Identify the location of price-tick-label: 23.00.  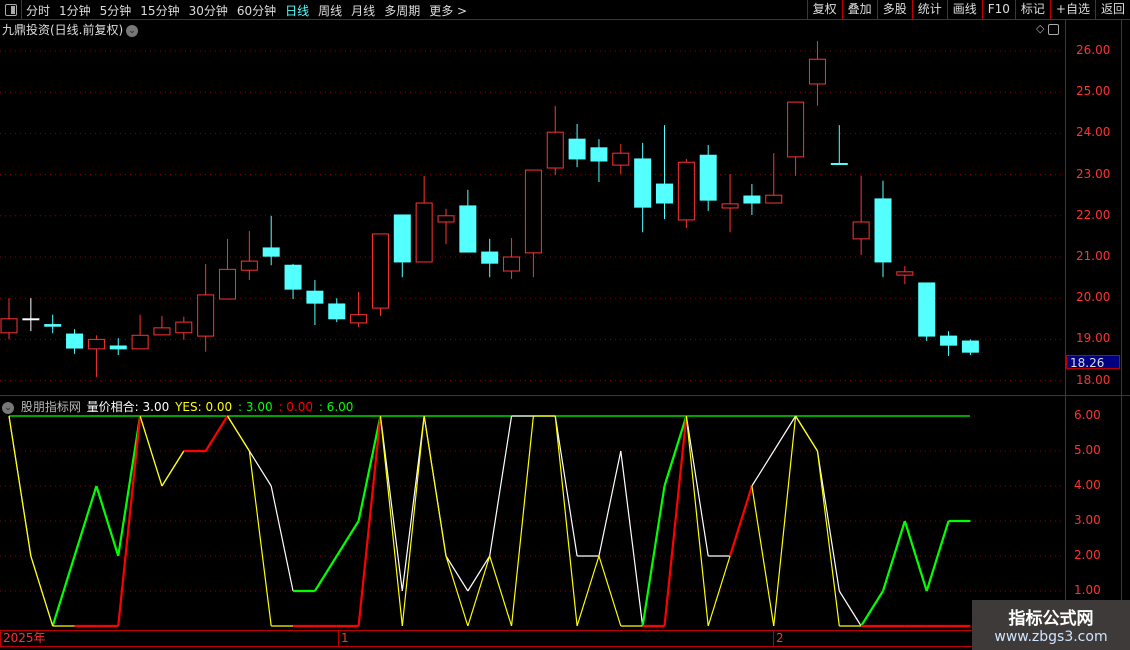
(1093, 173).